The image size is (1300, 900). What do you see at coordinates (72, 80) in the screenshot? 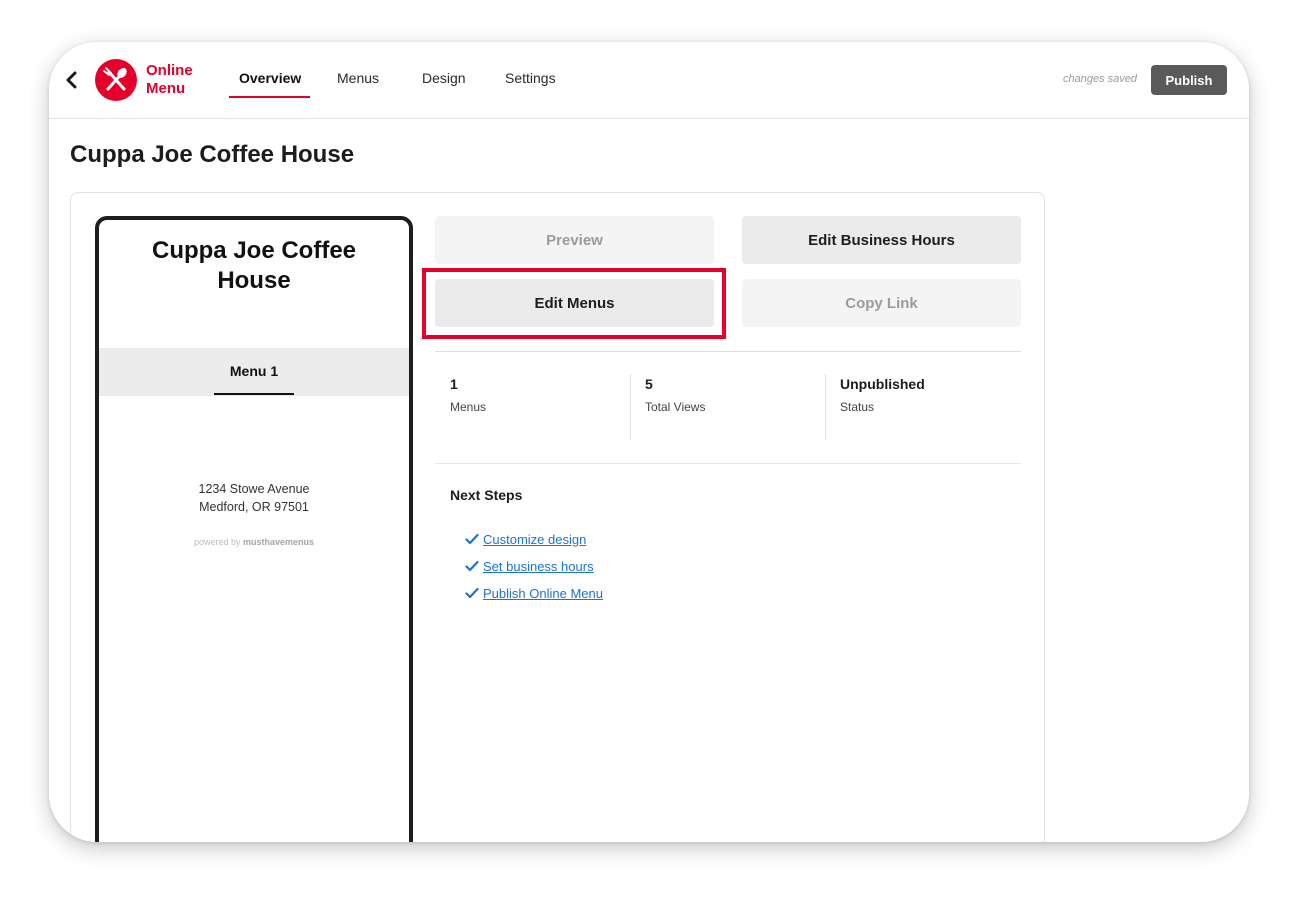
I see `back-chevron-icon` at bounding box center [72, 80].